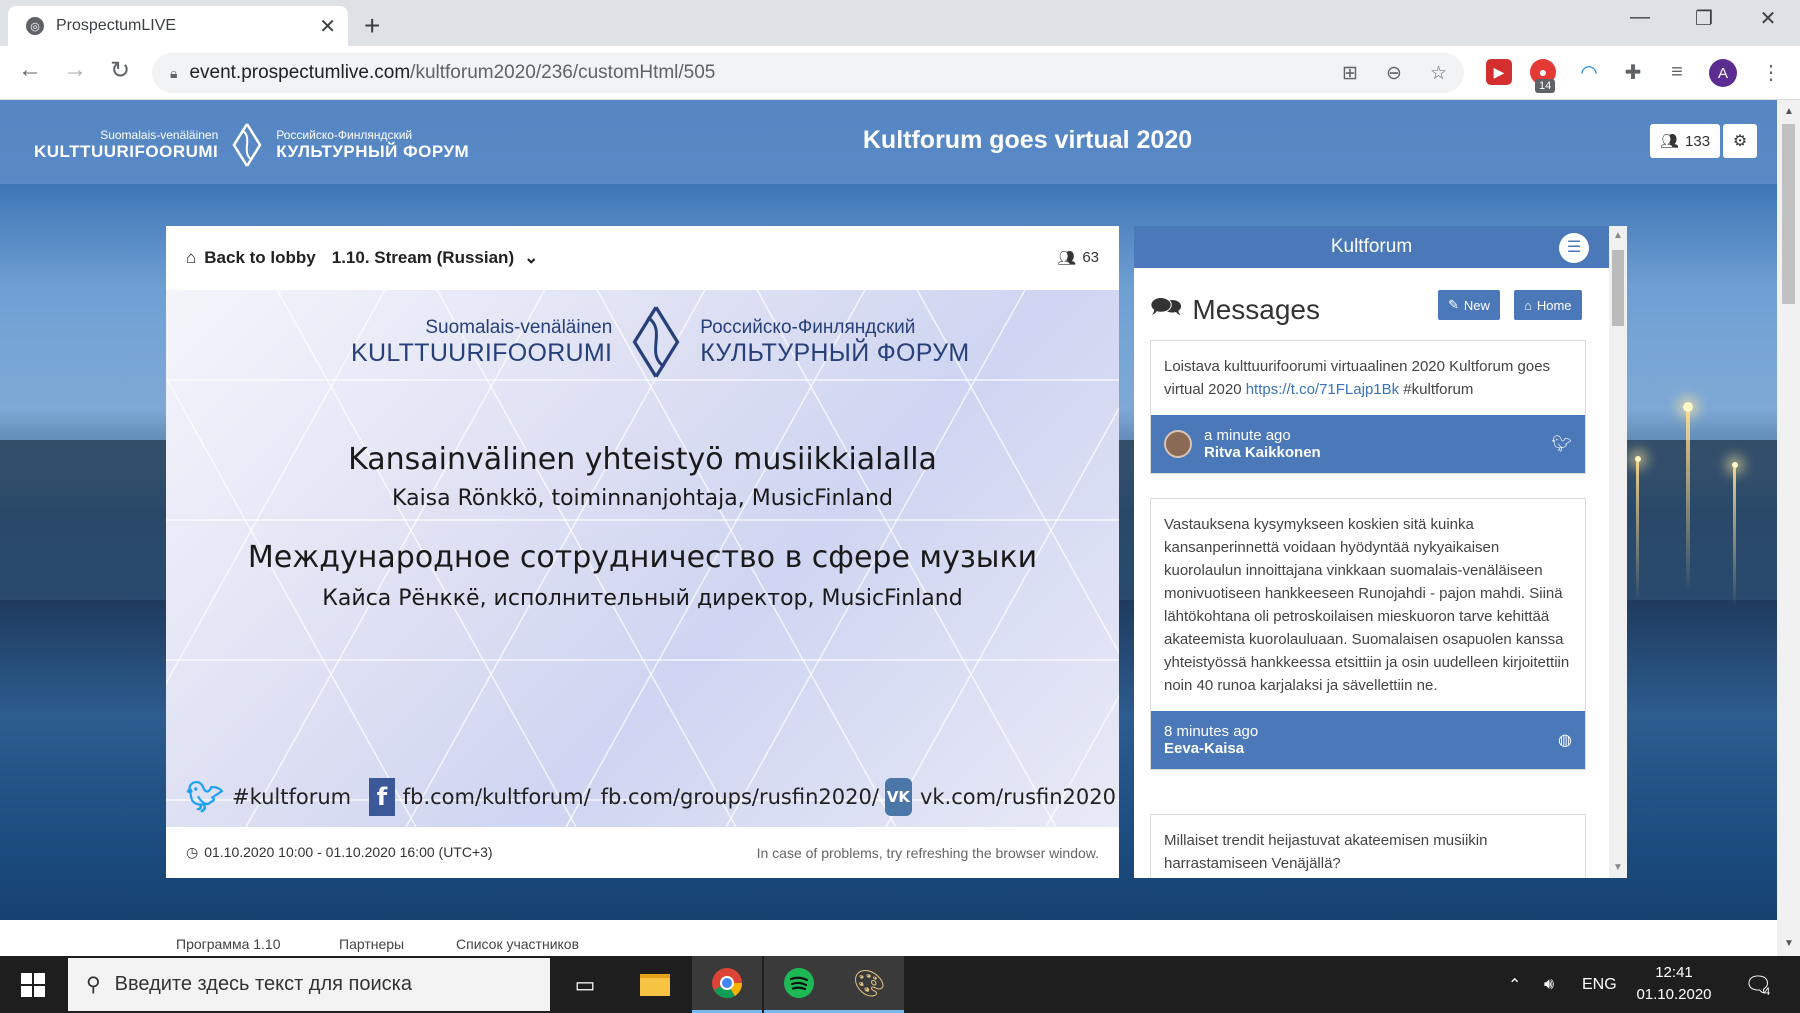 The width and height of the screenshot is (1800, 1013). I want to click on slide-facebook-1: fb.com/kultforum/, so click(496, 797).